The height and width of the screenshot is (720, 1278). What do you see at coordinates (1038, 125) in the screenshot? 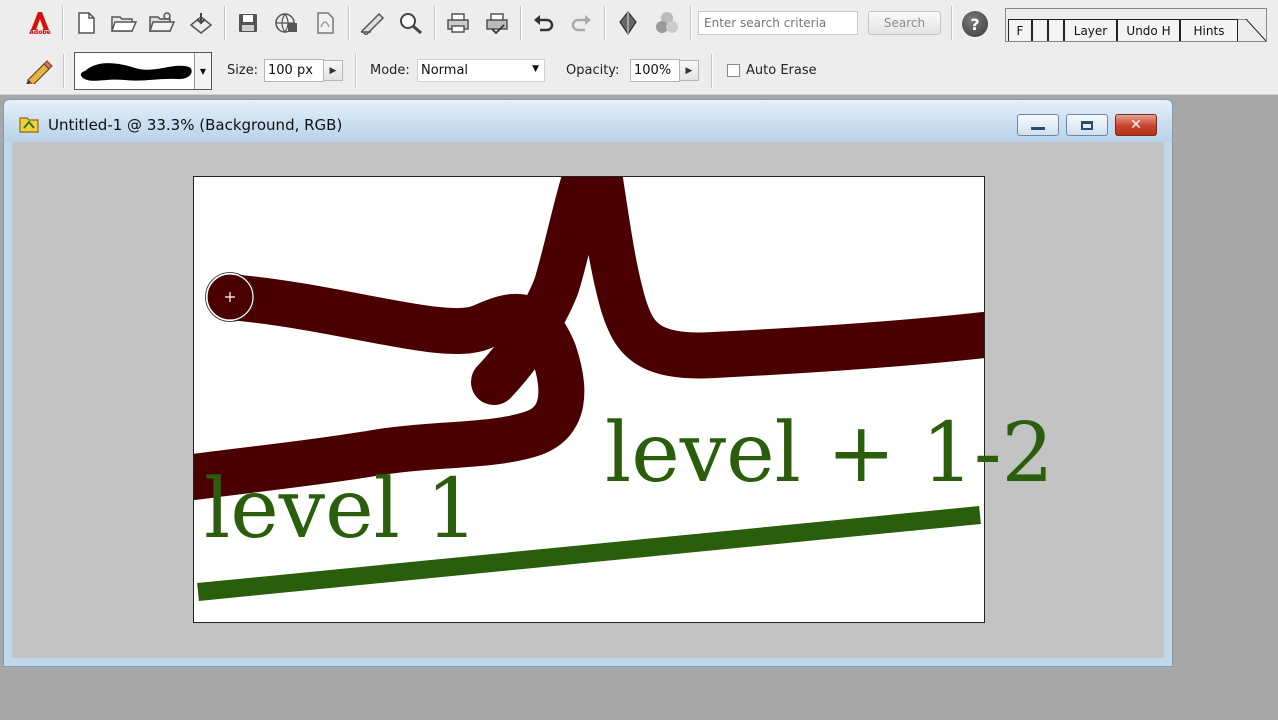
I see `minimize-button` at bounding box center [1038, 125].